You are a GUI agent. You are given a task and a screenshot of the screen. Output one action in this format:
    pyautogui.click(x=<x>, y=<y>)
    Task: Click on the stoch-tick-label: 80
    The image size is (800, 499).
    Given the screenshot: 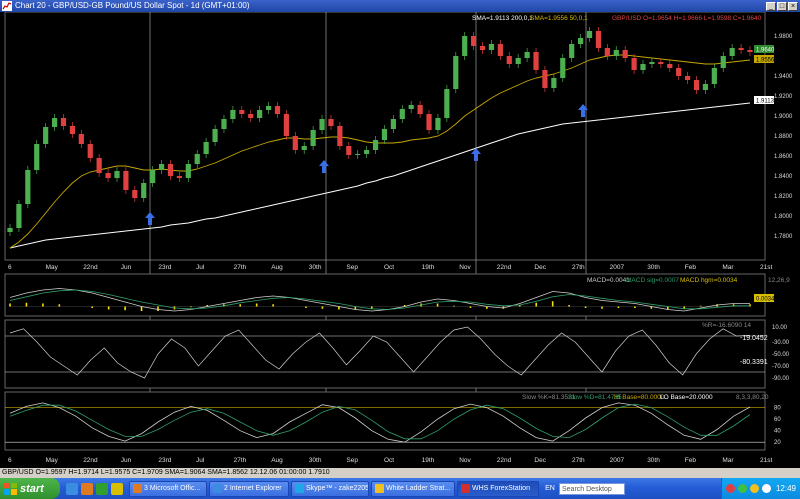 What is the action you would take?
    pyautogui.click(x=777, y=409)
    